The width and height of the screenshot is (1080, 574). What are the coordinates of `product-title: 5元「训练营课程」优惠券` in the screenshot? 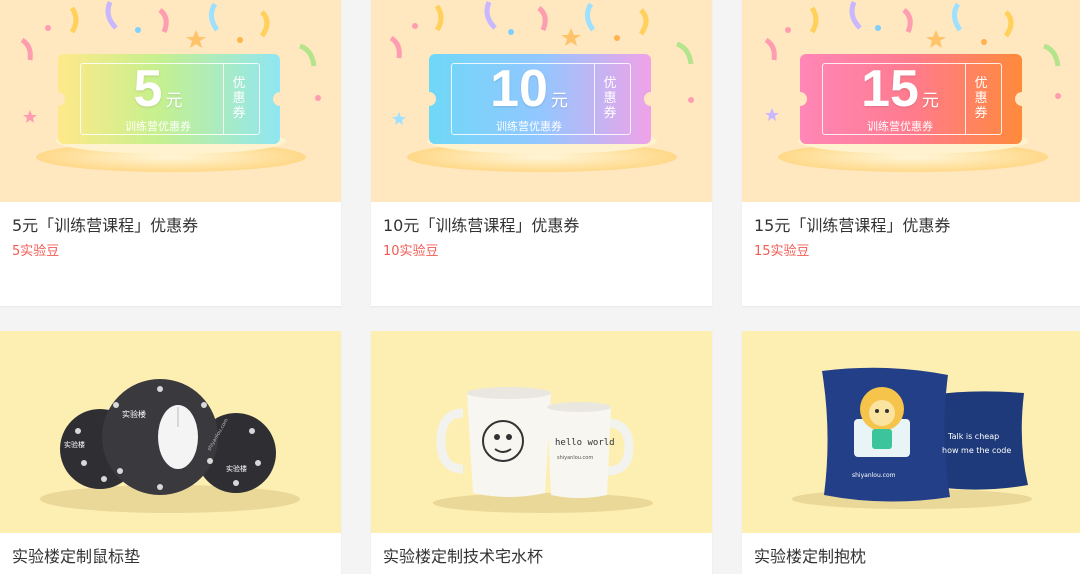 It's located at (170, 226).